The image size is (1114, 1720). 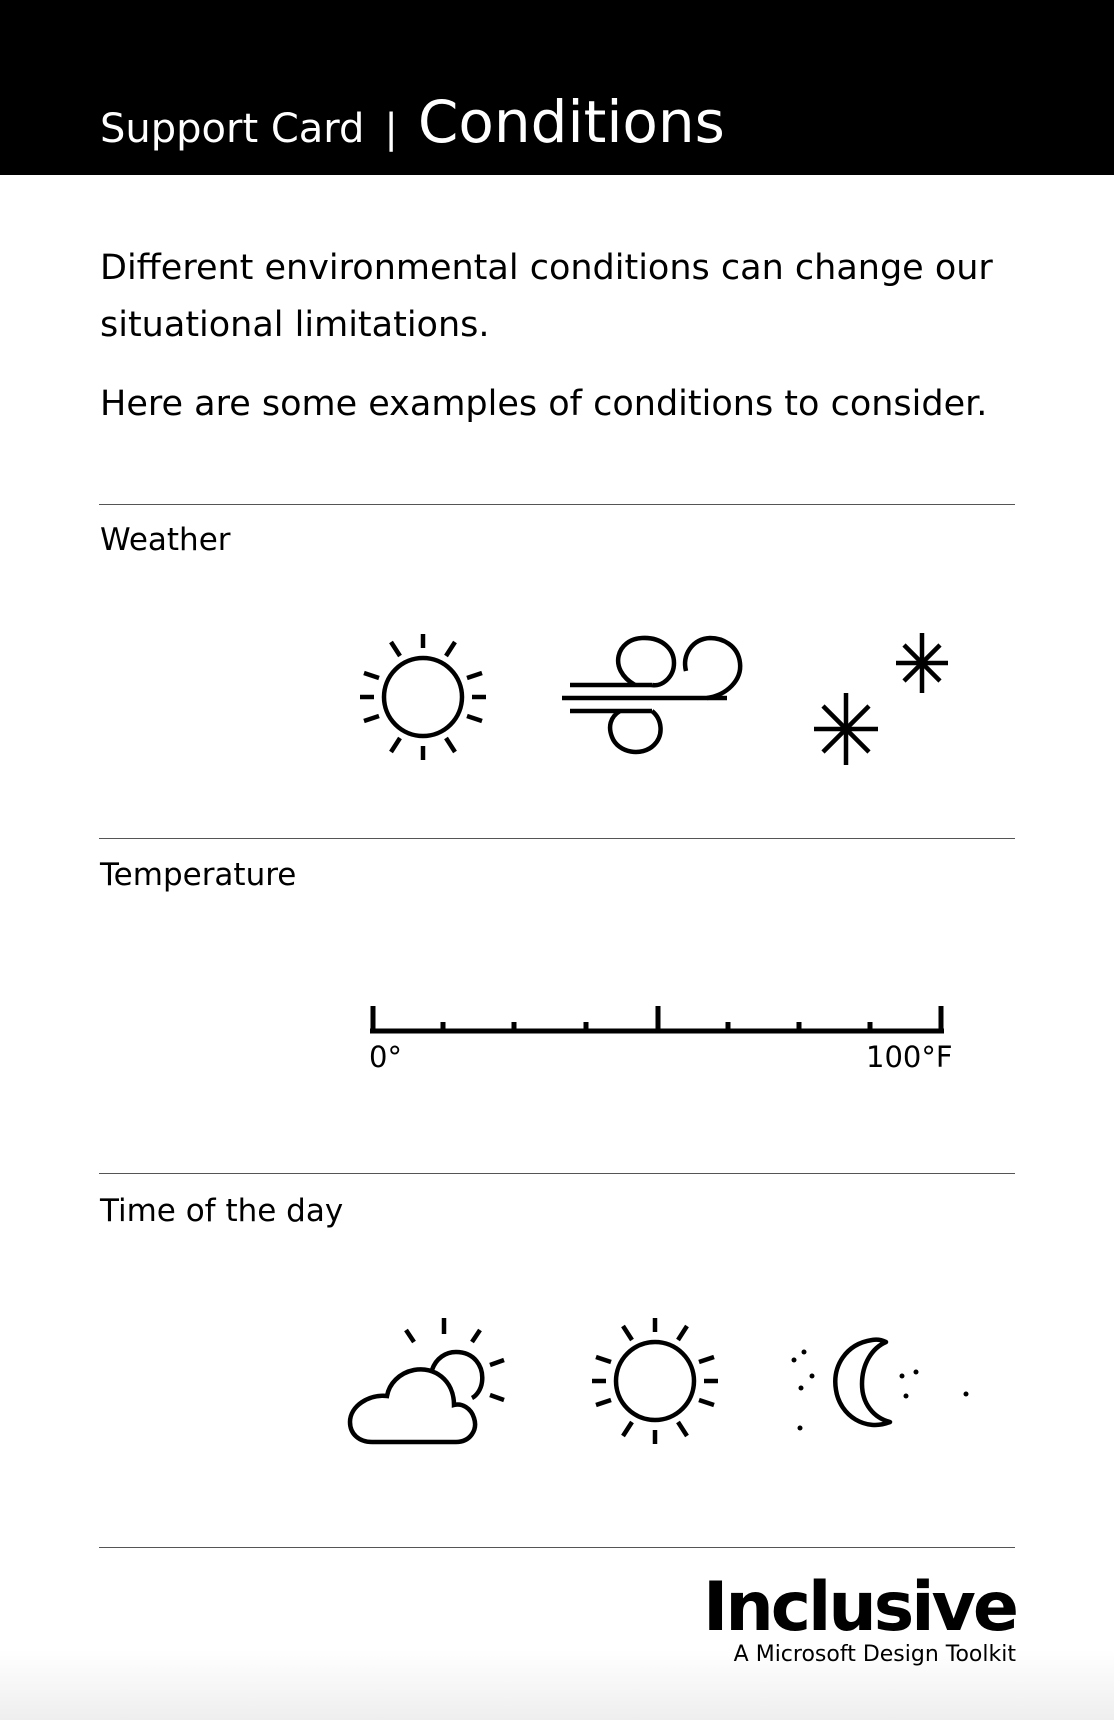 What do you see at coordinates (909, 1057) in the screenshot?
I see `temperature-max-label: 100°F` at bounding box center [909, 1057].